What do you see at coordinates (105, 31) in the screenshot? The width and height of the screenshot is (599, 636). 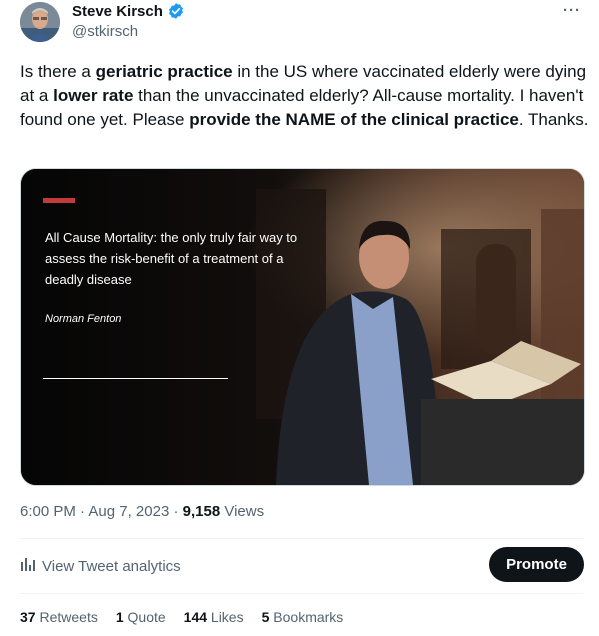 I see `author-handle: @stkirsch` at bounding box center [105, 31].